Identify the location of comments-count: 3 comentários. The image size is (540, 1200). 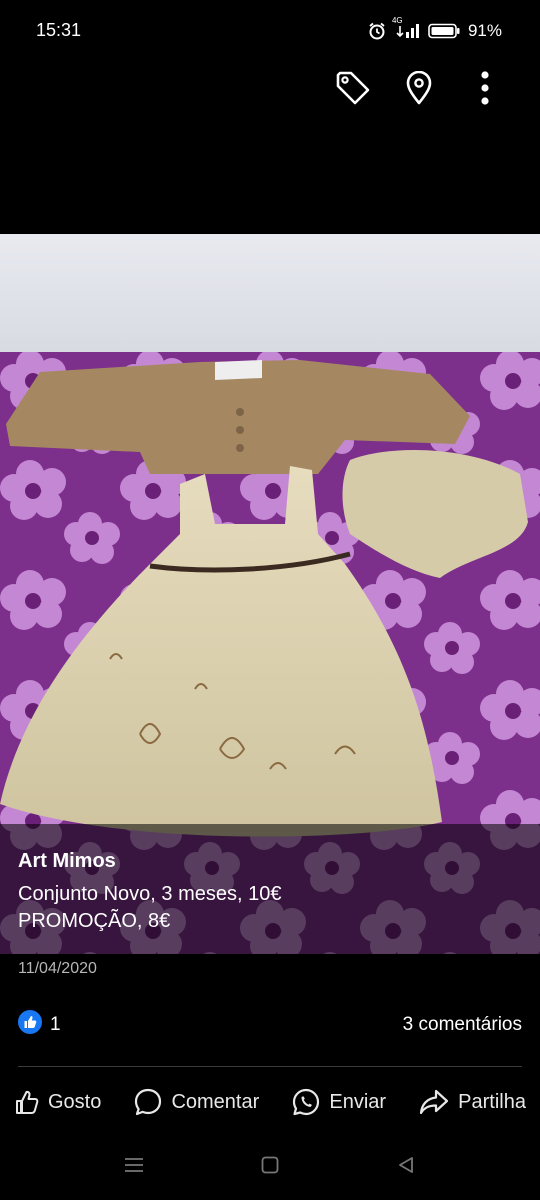
(462, 1025).